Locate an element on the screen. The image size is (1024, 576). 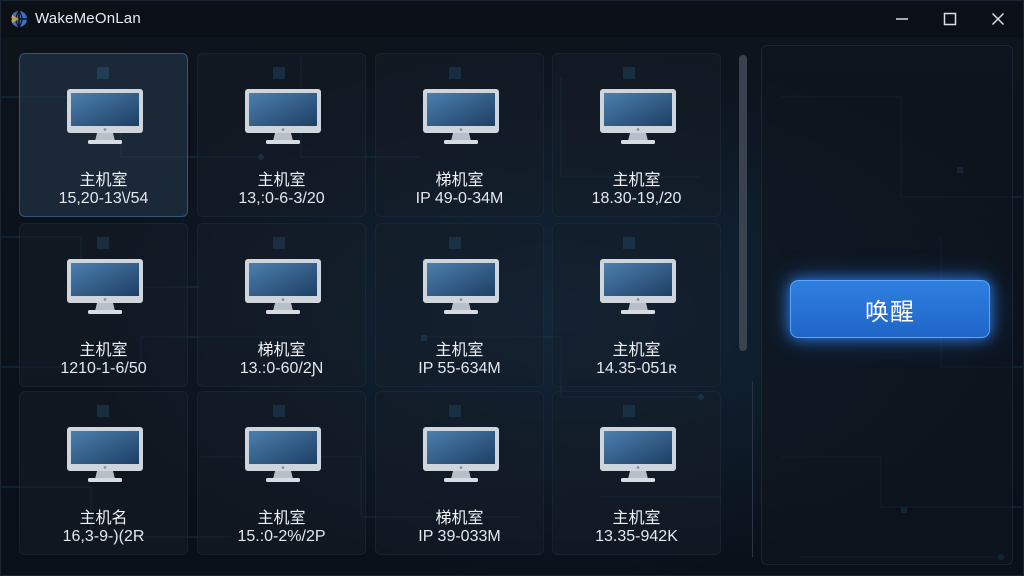
device-tile: 主机室 13.35-942K is located at coordinates (636, 473).